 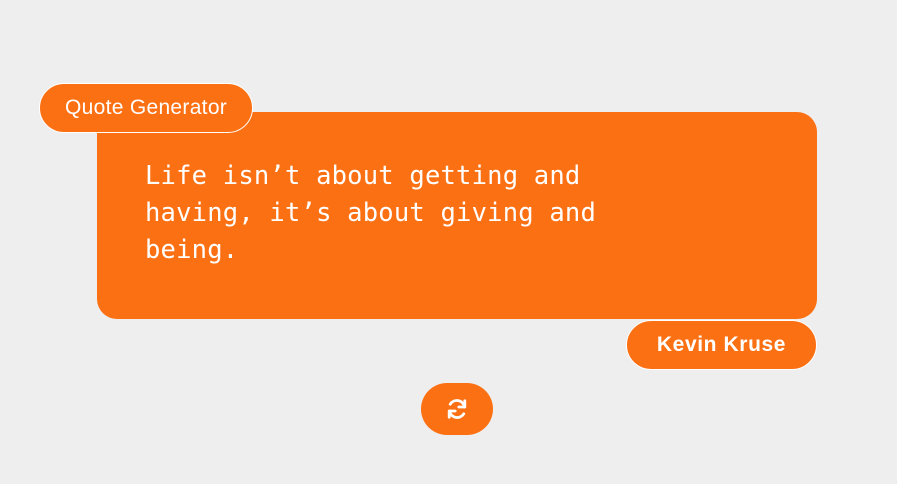 I want to click on new-quote-button, so click(x=457, y=409).